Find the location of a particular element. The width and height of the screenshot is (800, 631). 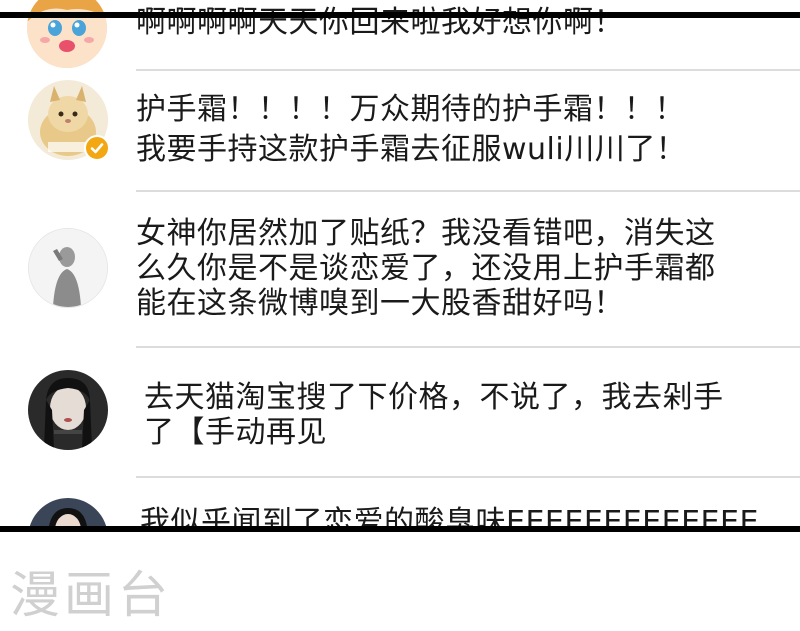

comment-item: 我似乎闻到了恋爱的酸臭味EEEEEEEEEEEEE is located at coordinates (400, 503).